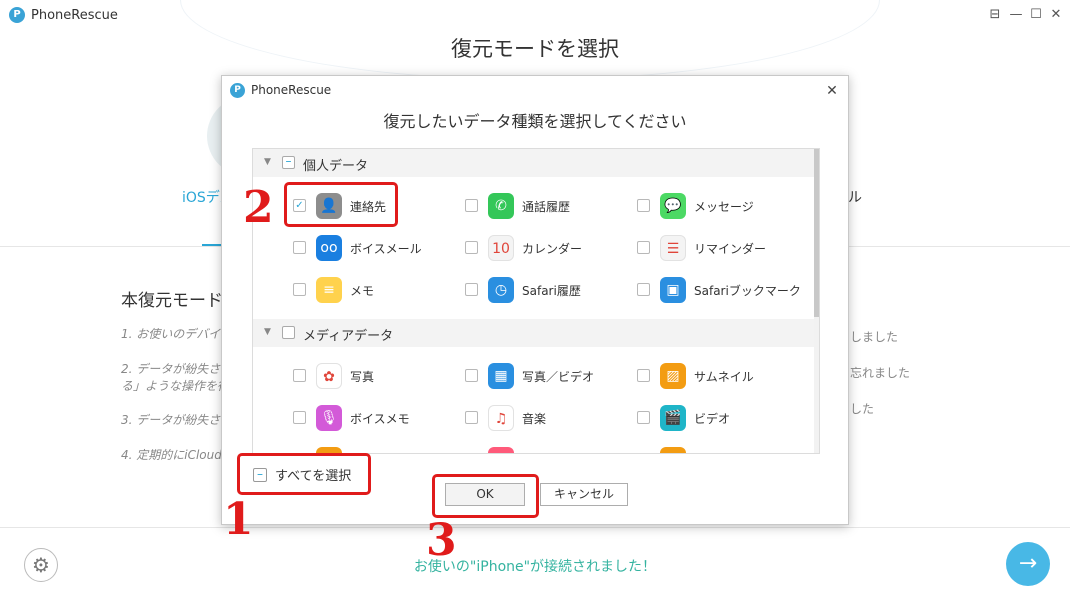 This screenshot has width=1070, height=600. What do you see at coordinates (386, 248) in the screenshot?
I see `item-label: ボイスメール` at bounding box center [386, 248].